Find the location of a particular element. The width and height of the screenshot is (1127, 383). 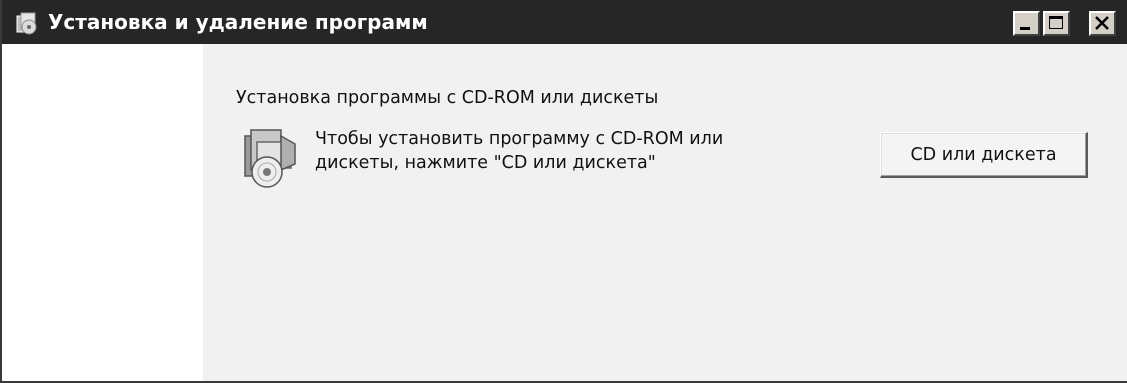

cd-or-floppy-button: CD или дискета is located at coordinates (984, 155).